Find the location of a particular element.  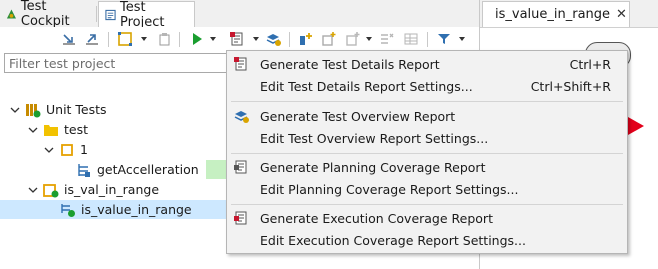

tree-node-label: Unit Tests is located at coordinates (76, 109).